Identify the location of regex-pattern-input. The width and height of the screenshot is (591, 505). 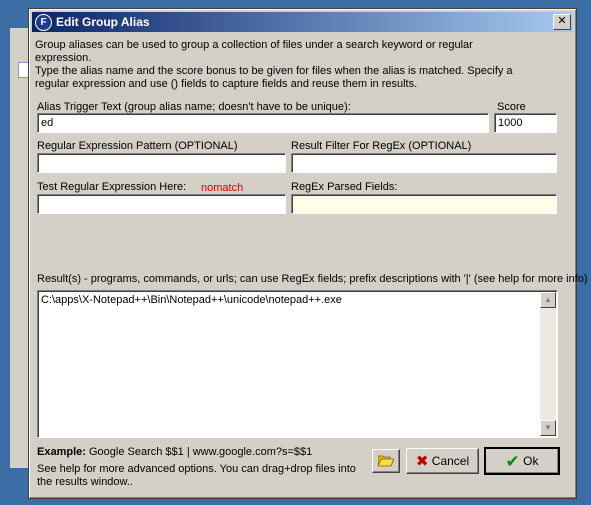
(161, 163).